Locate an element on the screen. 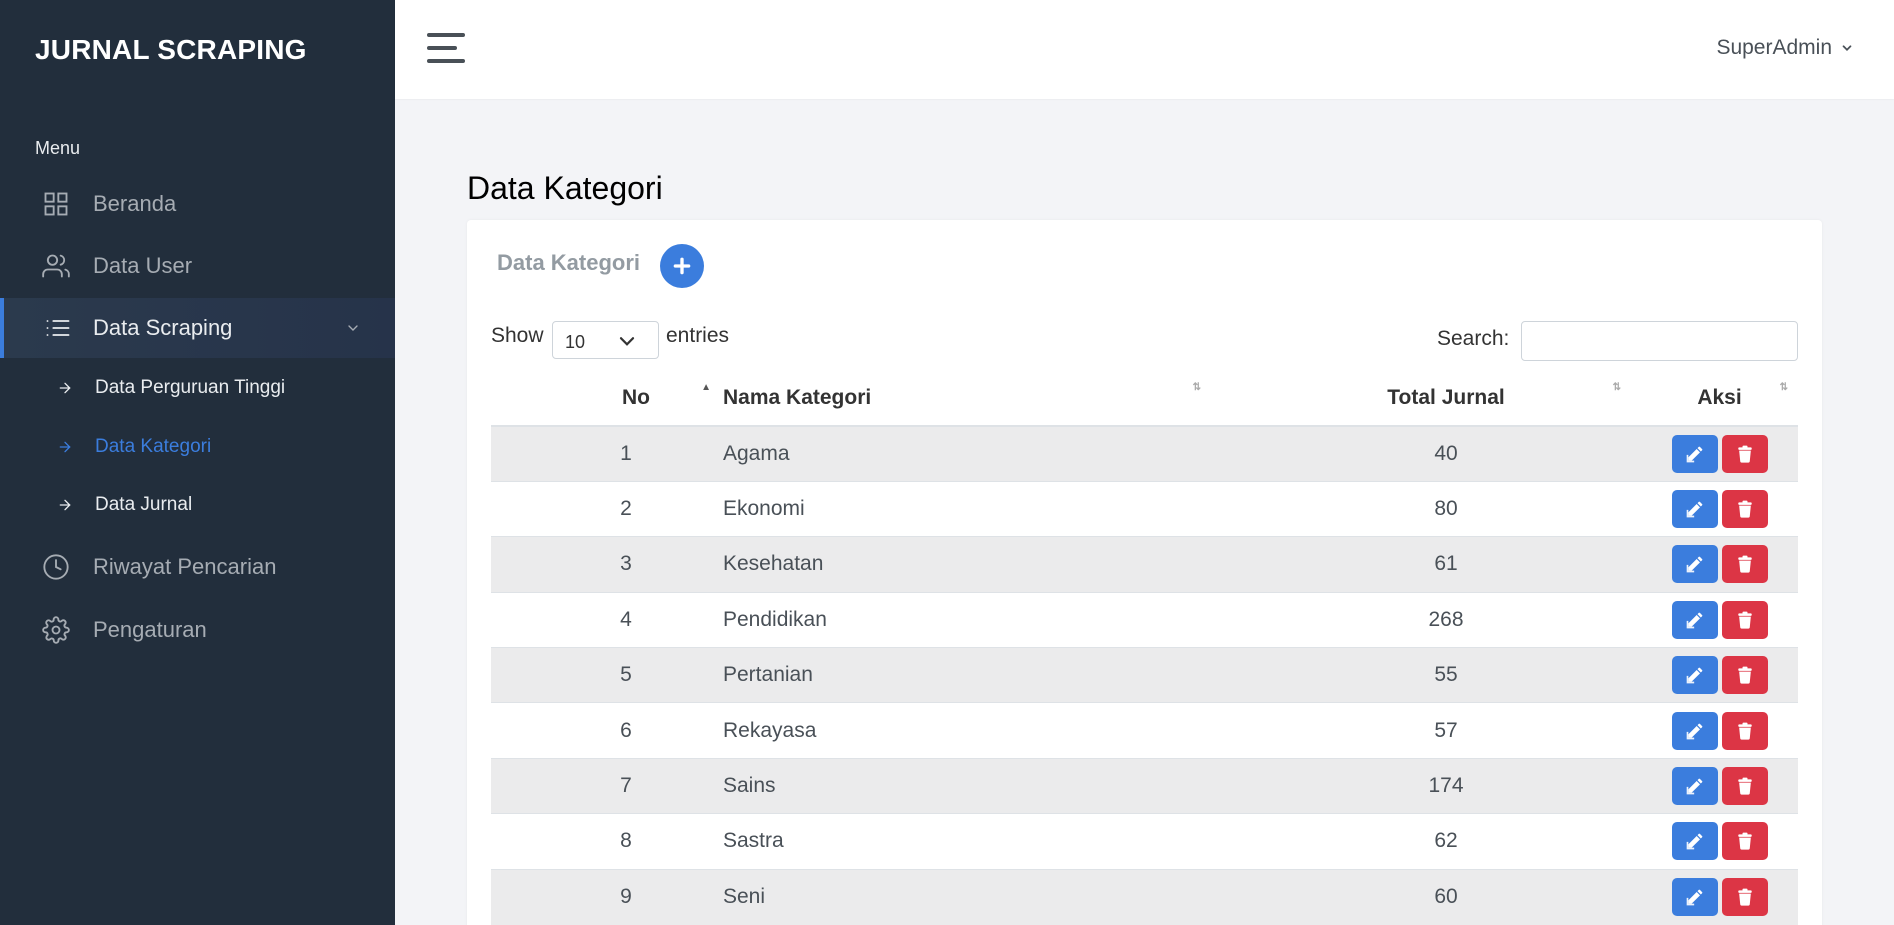 The height and width of the screenshot is (925, 1894). sidebar-item-pengaturan: Pengaturan is located at coordinates (197, 630).